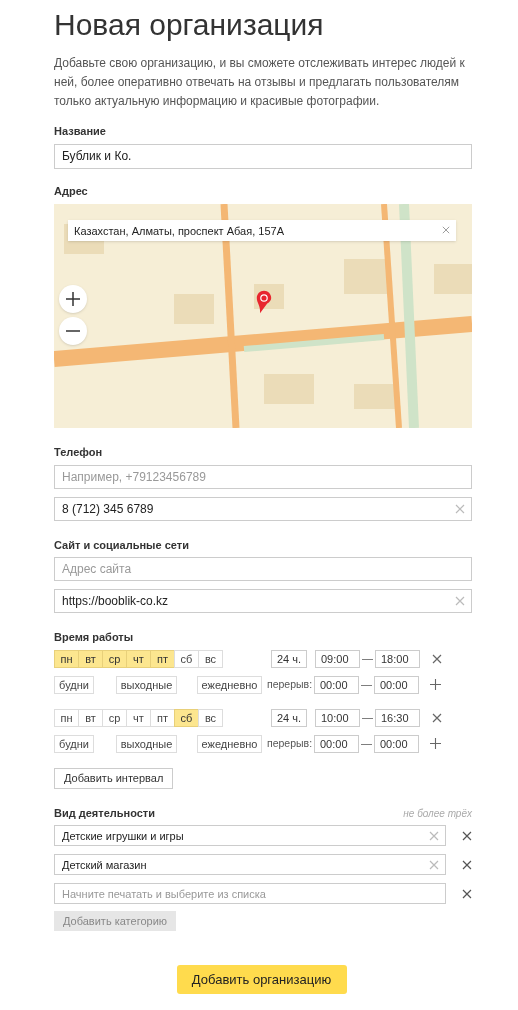 The image size is (518, 1010). What do you see at coordinates (337, 717) in the screenshot?
I see `time-field: 10:00` at bounding box center [337, 717].